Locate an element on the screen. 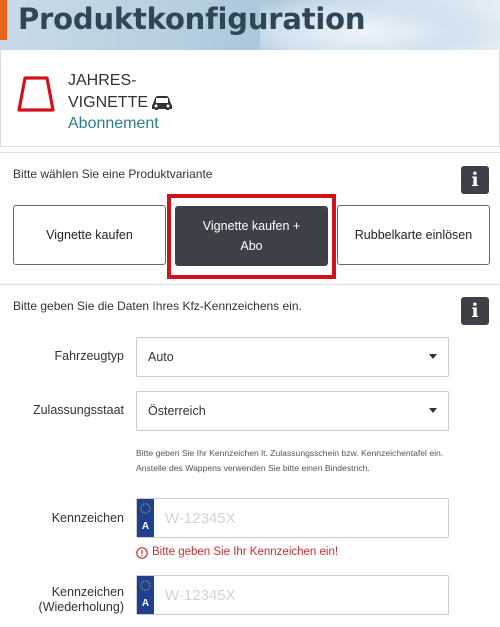 The width and height of the screenshot is (500, 627). plate-repeat-field: A is located at coordinates (292, 595).